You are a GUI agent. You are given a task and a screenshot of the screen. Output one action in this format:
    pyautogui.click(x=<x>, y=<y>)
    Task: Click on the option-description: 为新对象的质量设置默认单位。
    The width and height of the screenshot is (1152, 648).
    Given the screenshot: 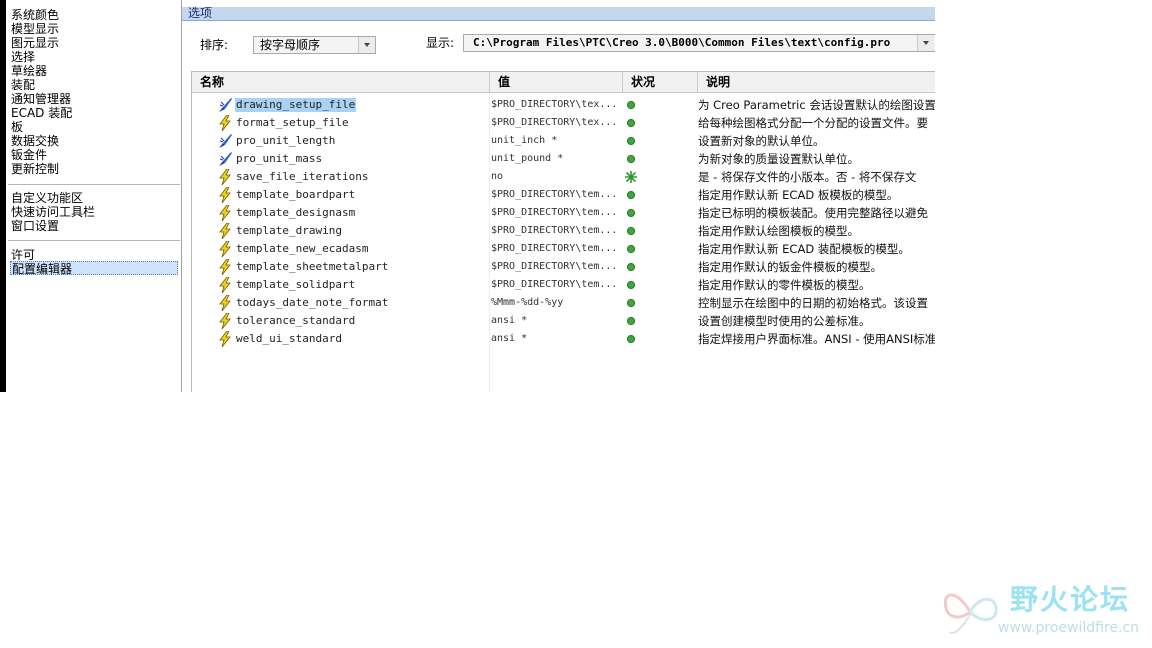 What is the action you would take?
    pyautogui.click(x=778, y=159)
    